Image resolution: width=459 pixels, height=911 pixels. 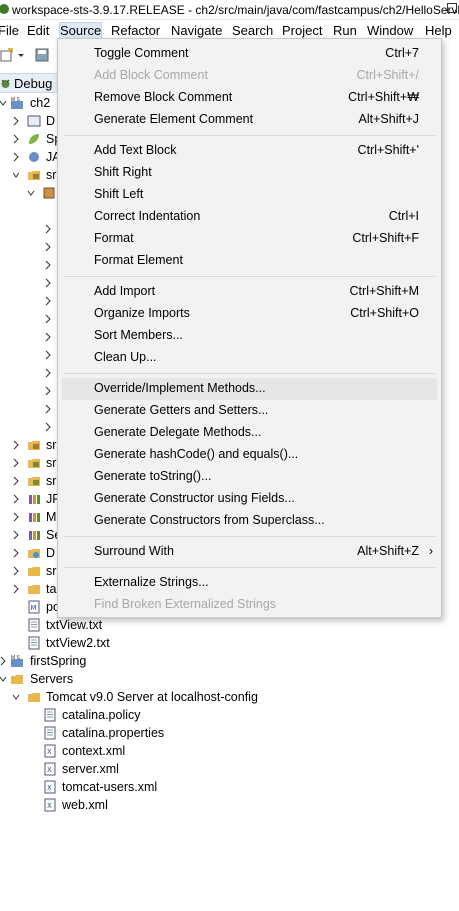 What do you see at coordinates (9, 30) in the screenshot?
I see `menu-file: File` at bounding box center [9, 30].